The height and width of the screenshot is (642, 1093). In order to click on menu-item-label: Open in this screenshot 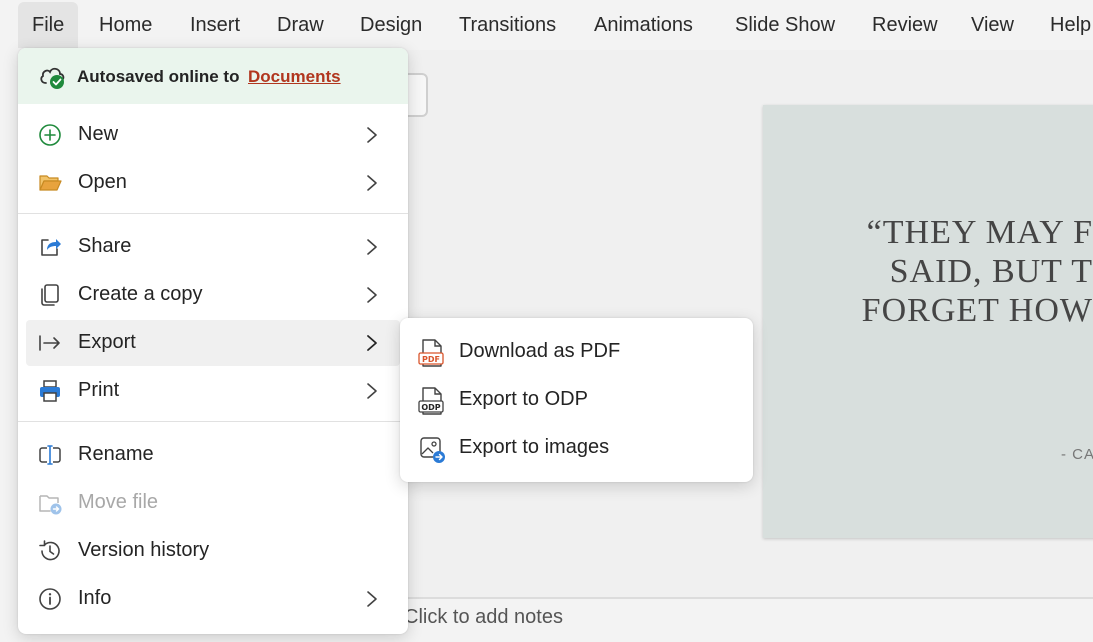, I will do `click(102, 182)`.